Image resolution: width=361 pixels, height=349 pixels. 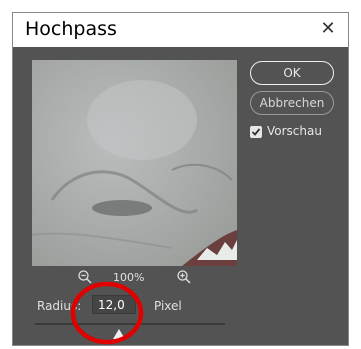 I want to click on close-icon: ✕, so click(x=328, y=29).